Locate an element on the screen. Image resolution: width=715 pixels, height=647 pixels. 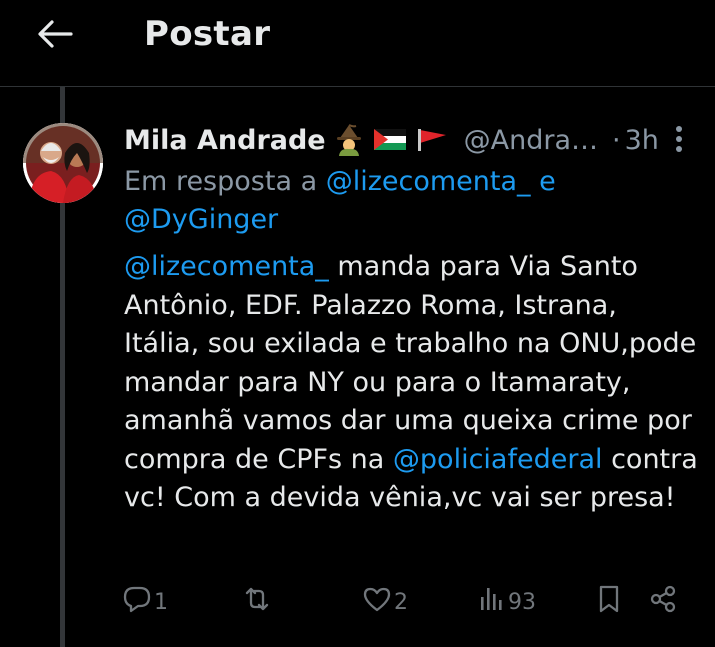
like-count: 2 is located at coordinates (401, 602).